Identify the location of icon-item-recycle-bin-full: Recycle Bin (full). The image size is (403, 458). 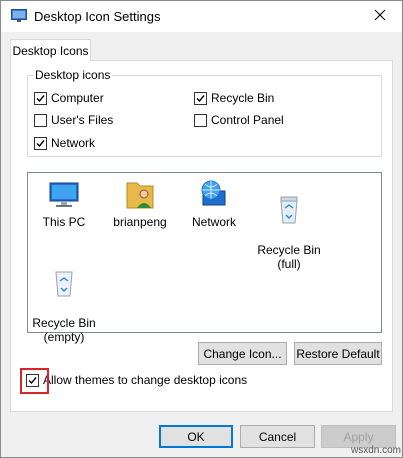
(289, 225).